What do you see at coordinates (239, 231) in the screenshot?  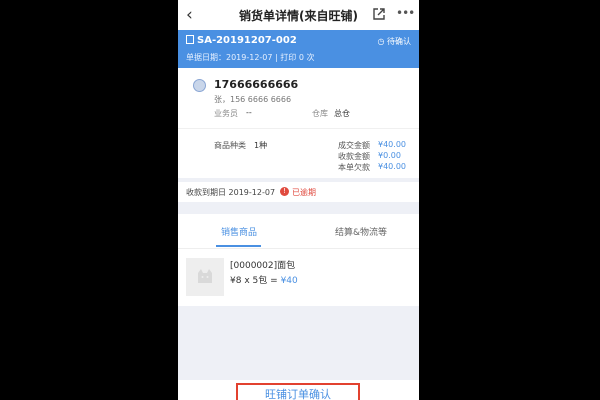 I see `tab-products: 销售商品` at bounding box center [239, 231].